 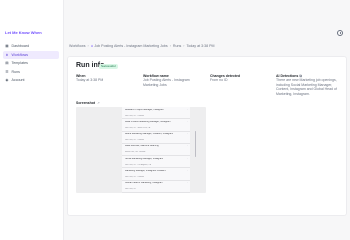 I want to click on copy-icon: ⧉, so click(x=300, y=76).